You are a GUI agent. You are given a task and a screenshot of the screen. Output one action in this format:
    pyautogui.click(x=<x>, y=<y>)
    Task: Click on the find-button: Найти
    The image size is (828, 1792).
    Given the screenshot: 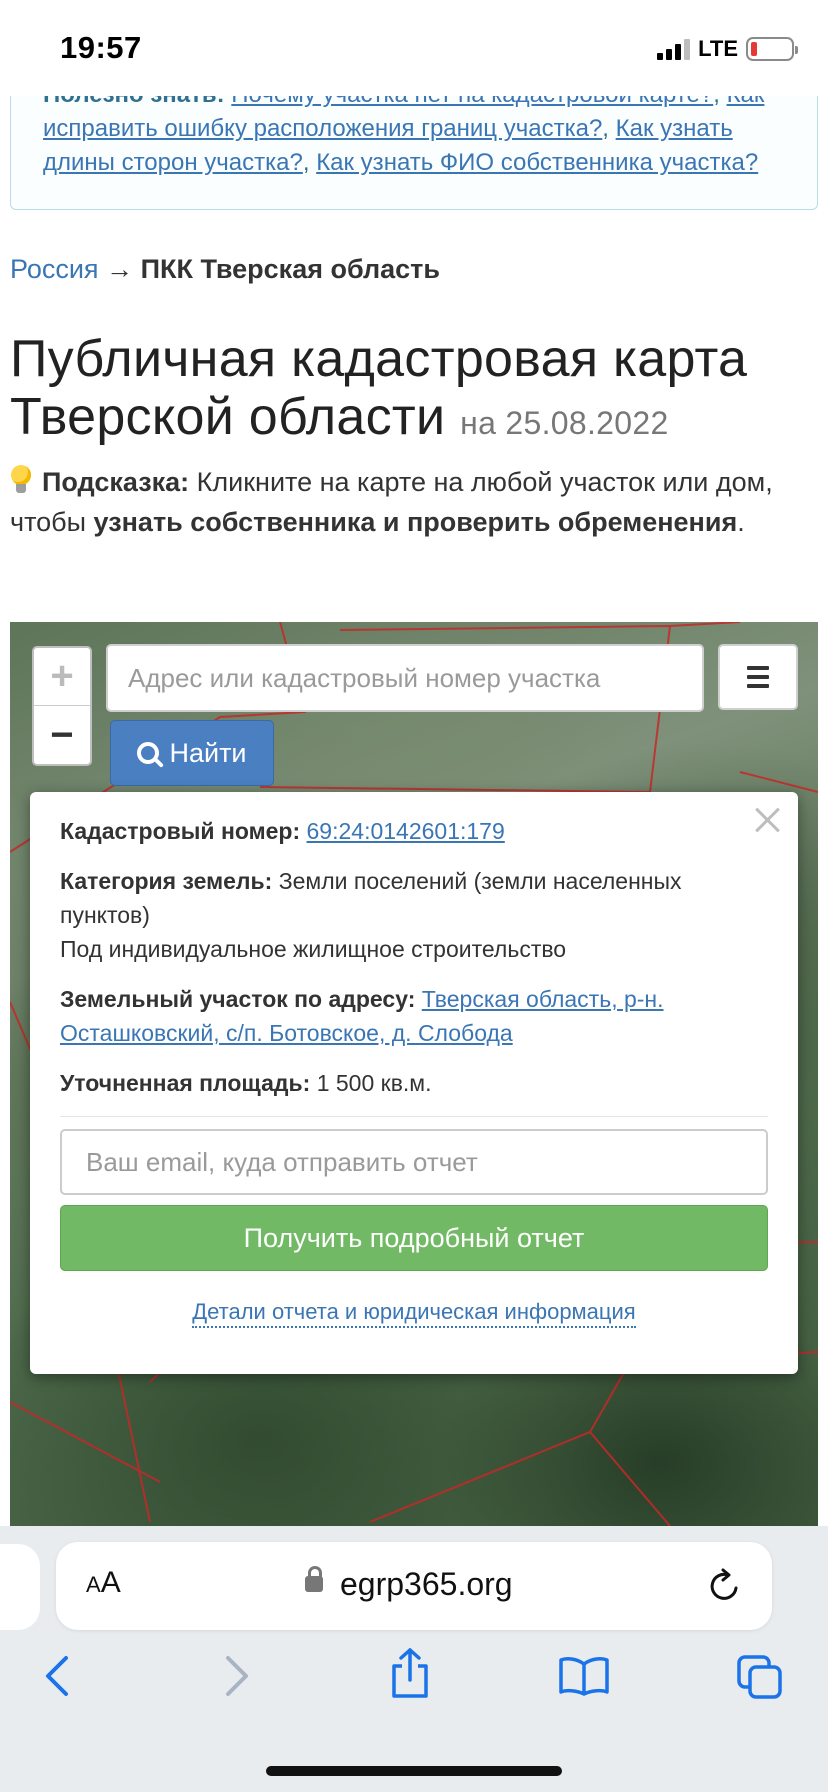 What is the action you would take?
    pyautogui.click(x=192, y=753)
    